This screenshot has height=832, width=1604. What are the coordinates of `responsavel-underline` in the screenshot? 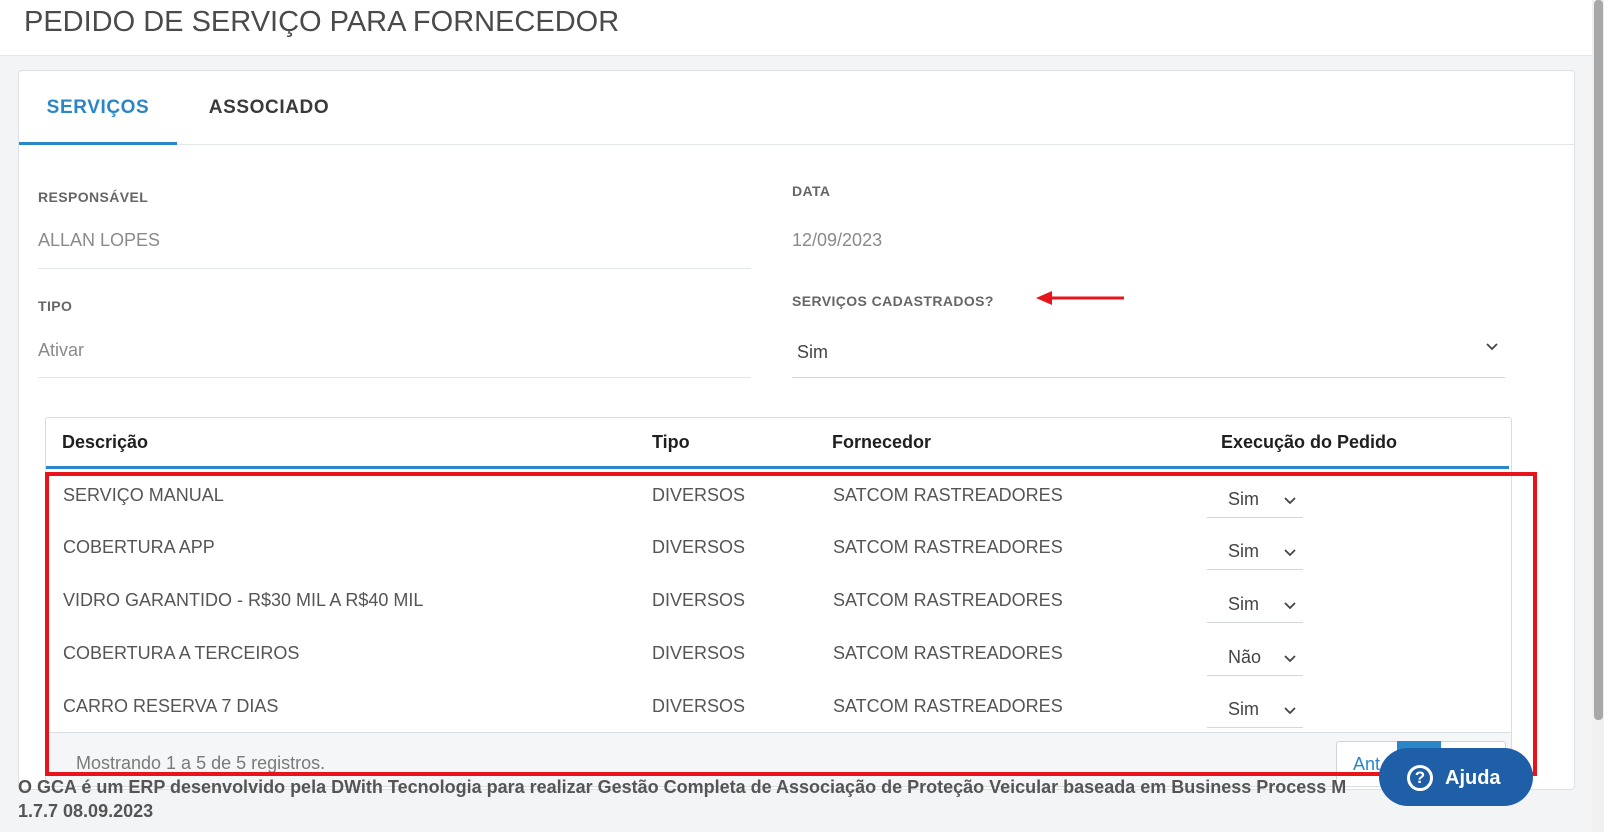 It's located at (394, 268).